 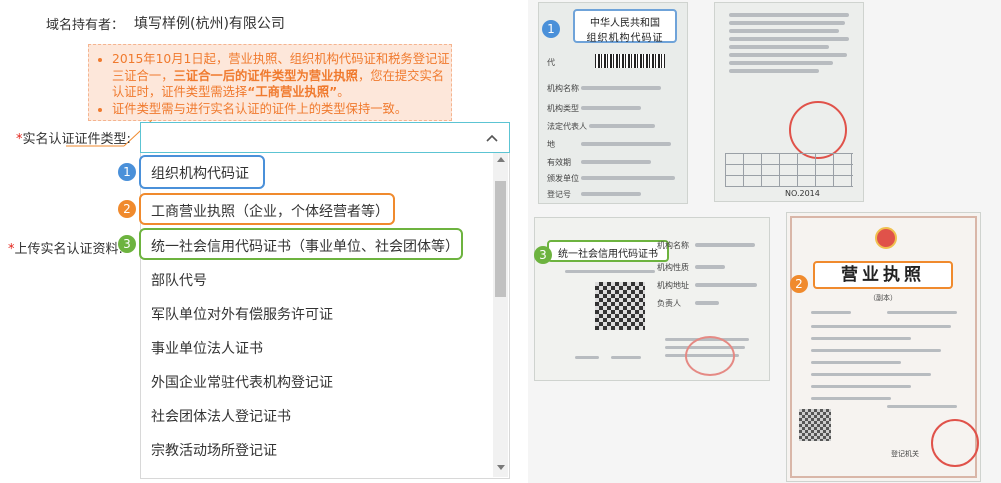 I want to click on highlight-social-credit, so click(x=301, y=244).